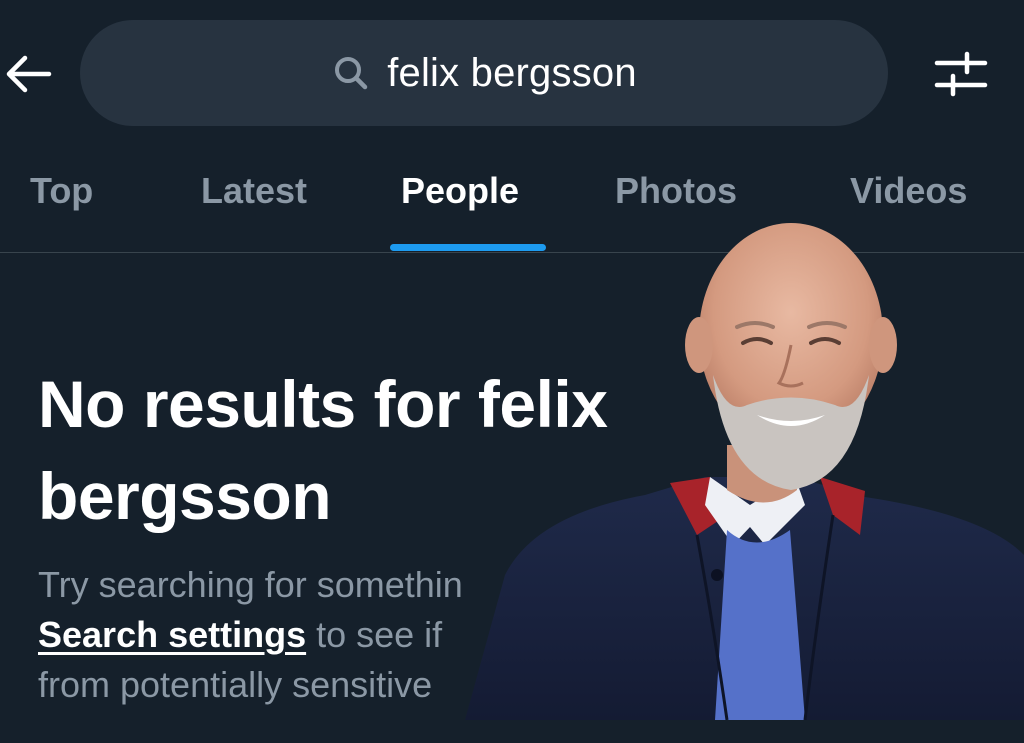 The width and height of the screenshot is (1024, 743). Describe the element at coordinates (185, 496) in the screenshot. I see `empty-state-title-line2: bergsson` at that location.